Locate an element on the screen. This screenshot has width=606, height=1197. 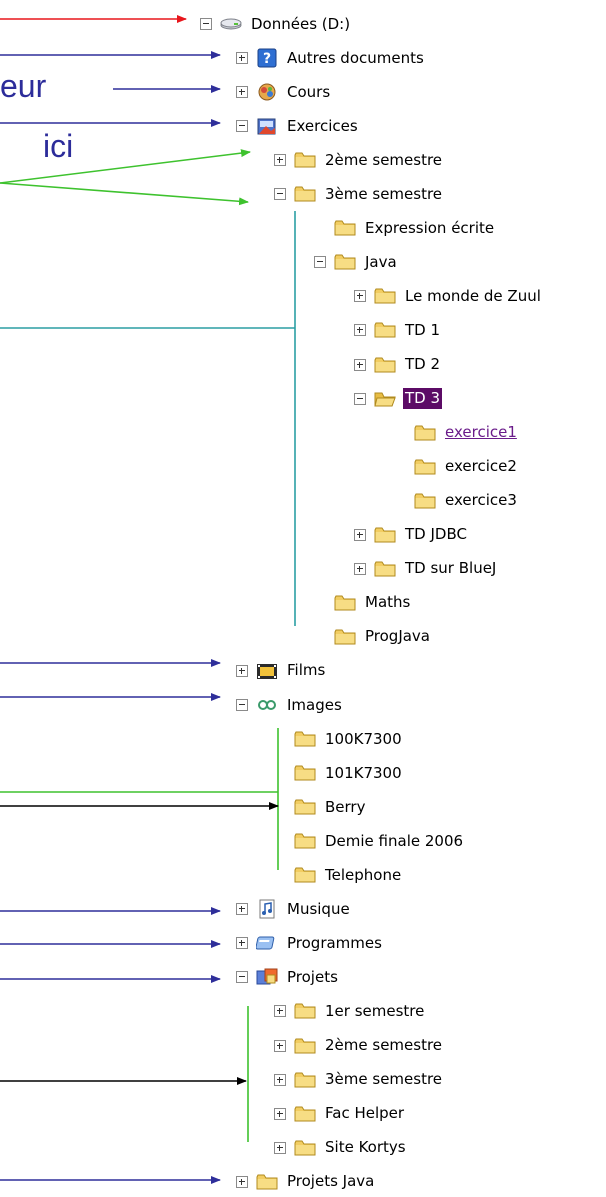
tree-item-donnees-d: Données (D:) is located at coordinates (276, 24).